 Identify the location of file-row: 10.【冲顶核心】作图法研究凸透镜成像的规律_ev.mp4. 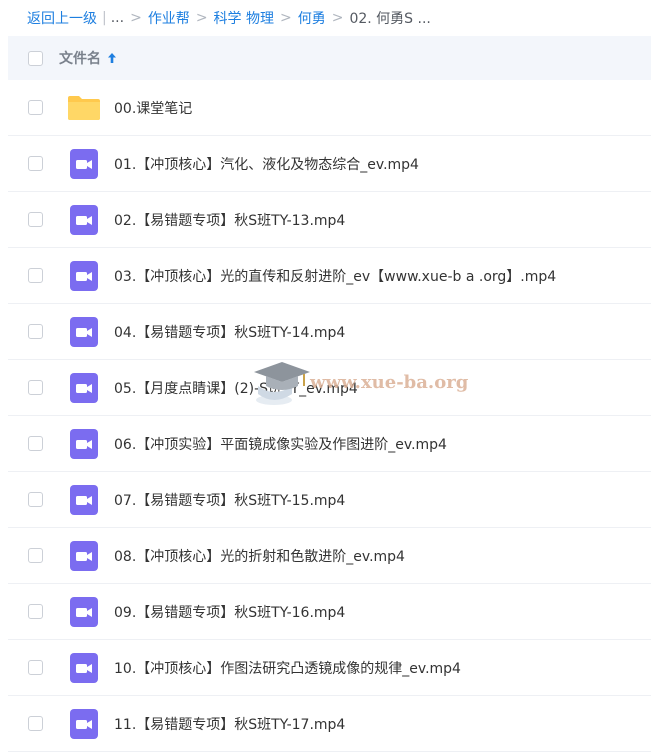
(329, 668).